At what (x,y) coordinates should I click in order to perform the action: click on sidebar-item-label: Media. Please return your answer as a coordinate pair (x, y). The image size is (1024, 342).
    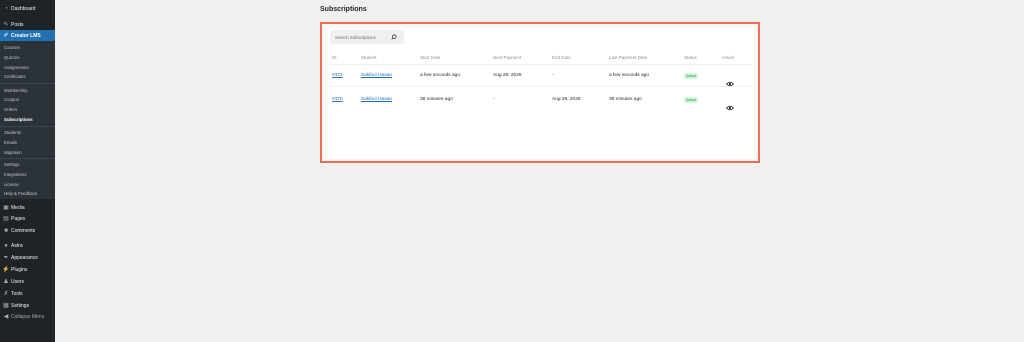
    Looking at the image, I should click on (18, 207).